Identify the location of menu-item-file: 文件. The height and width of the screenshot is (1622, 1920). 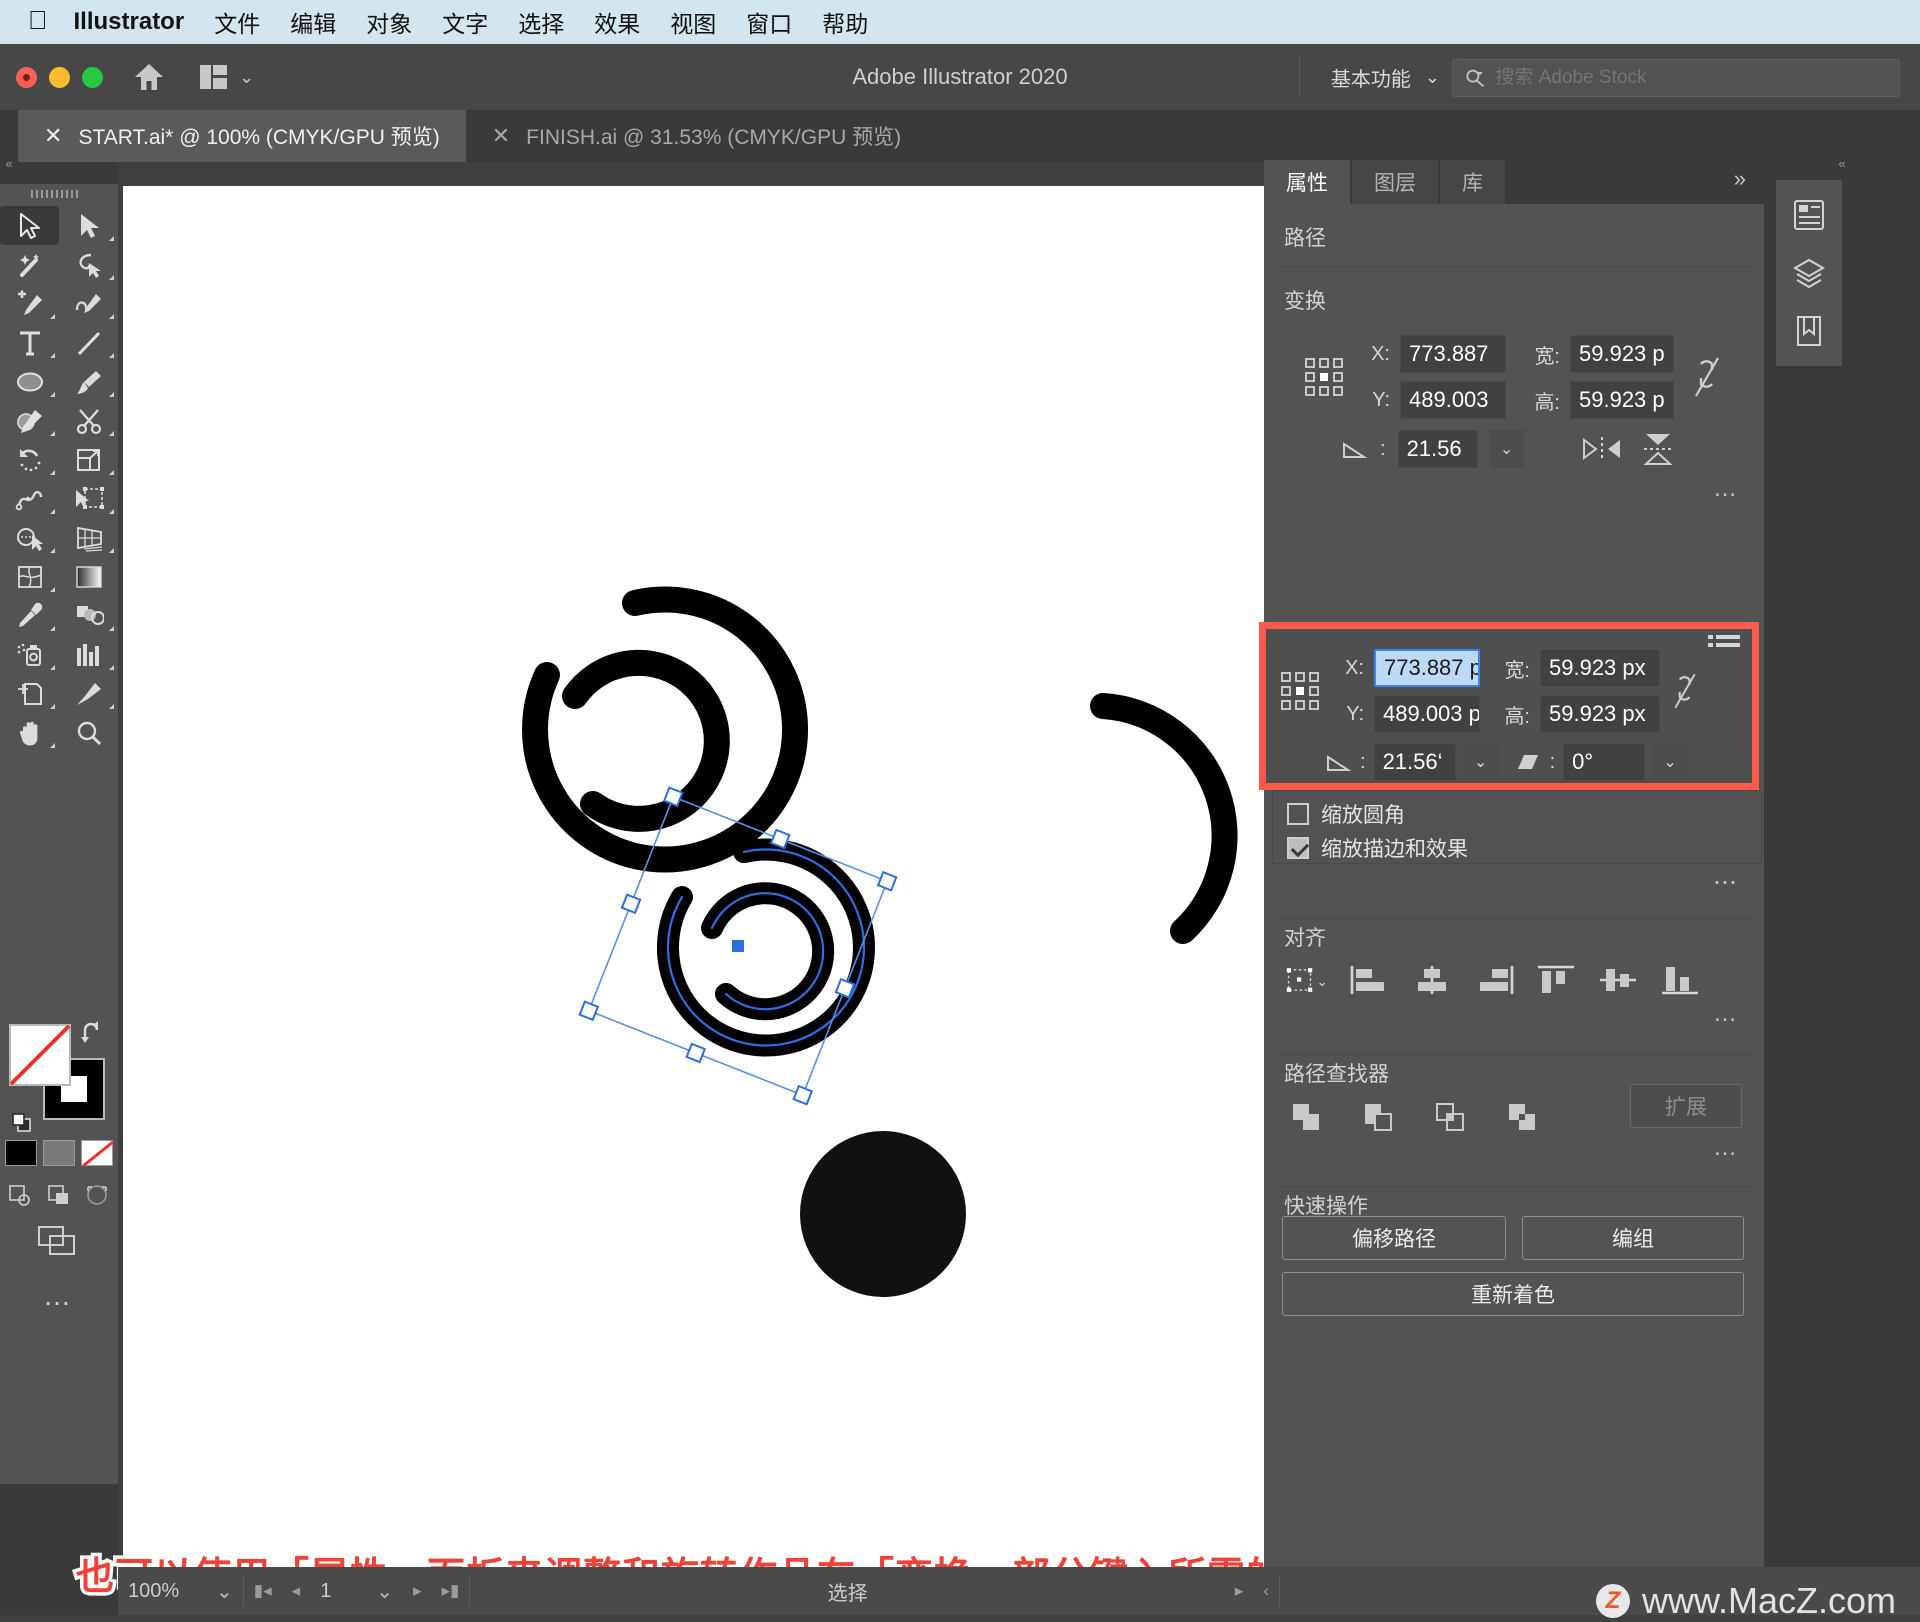
(237, 22).